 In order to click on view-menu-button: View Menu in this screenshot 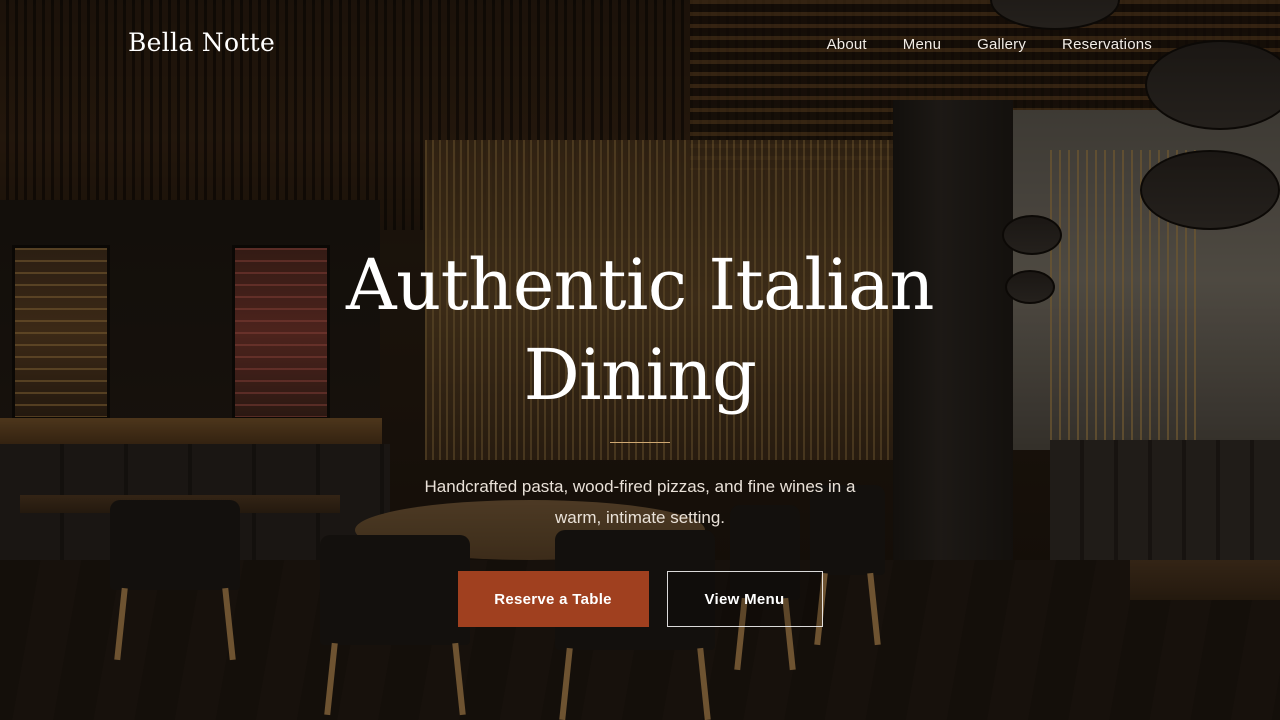, I will do `click(744, 599)`.